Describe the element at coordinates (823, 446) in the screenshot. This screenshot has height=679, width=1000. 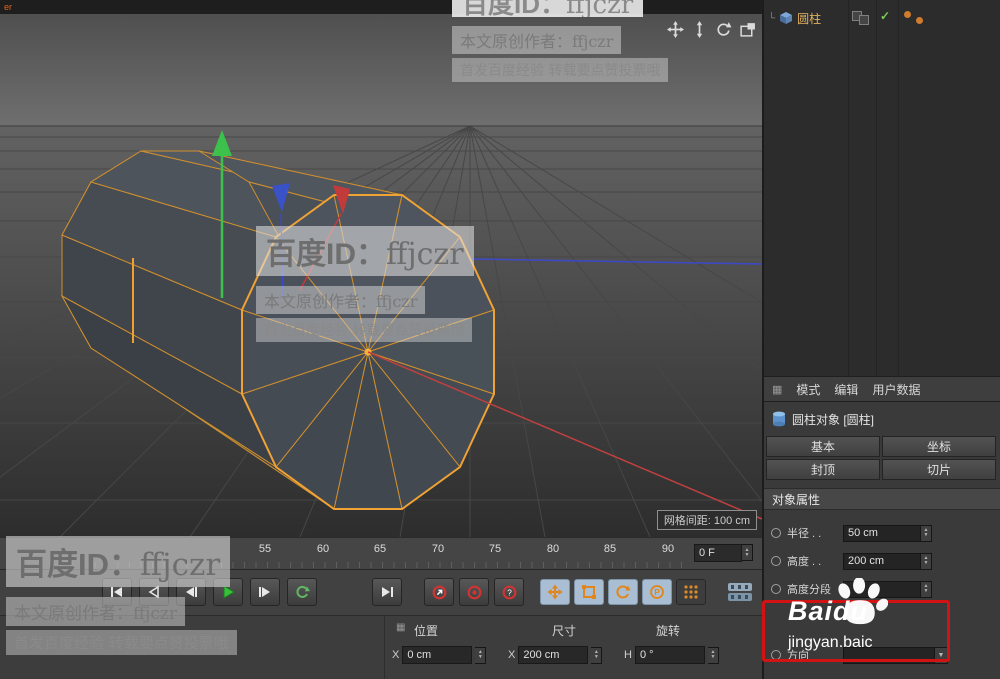
I see `tab-basic: 基本` at that location.